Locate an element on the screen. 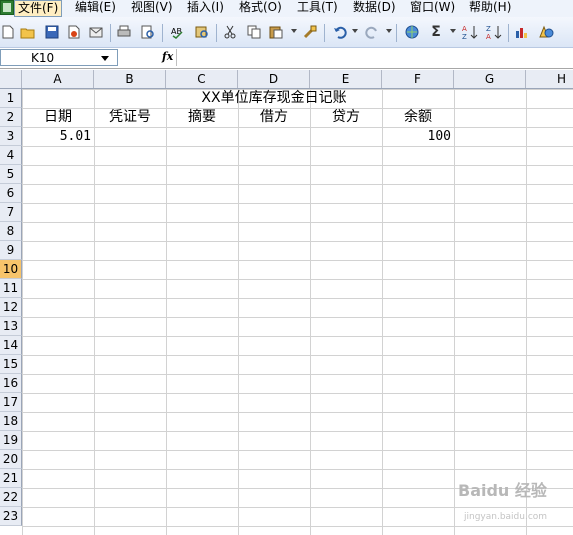  row-header-15: 15 is located at coordinates (11, 364).